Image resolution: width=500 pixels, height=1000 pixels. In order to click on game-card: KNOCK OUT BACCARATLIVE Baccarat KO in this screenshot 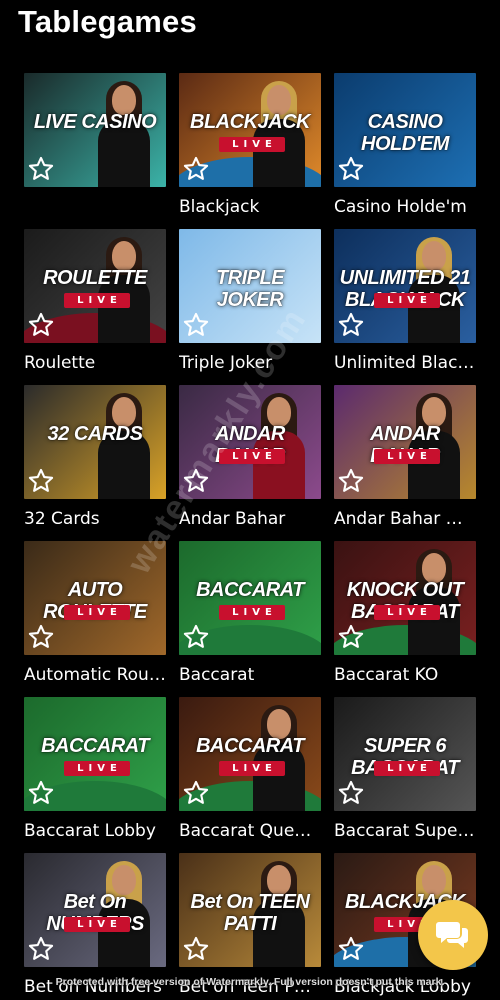, I will do `click(405, 619)`.